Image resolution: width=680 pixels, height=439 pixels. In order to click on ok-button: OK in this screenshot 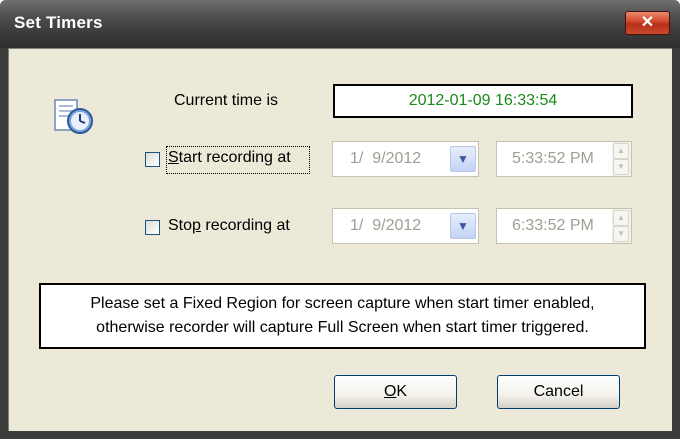, I will do `click(395, 392)`.